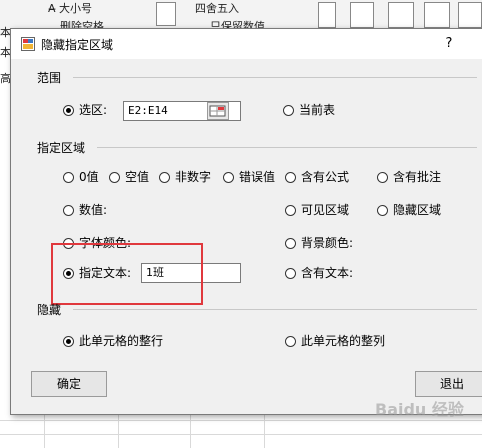  I want to click on help-button: ?, so click(449, 44).